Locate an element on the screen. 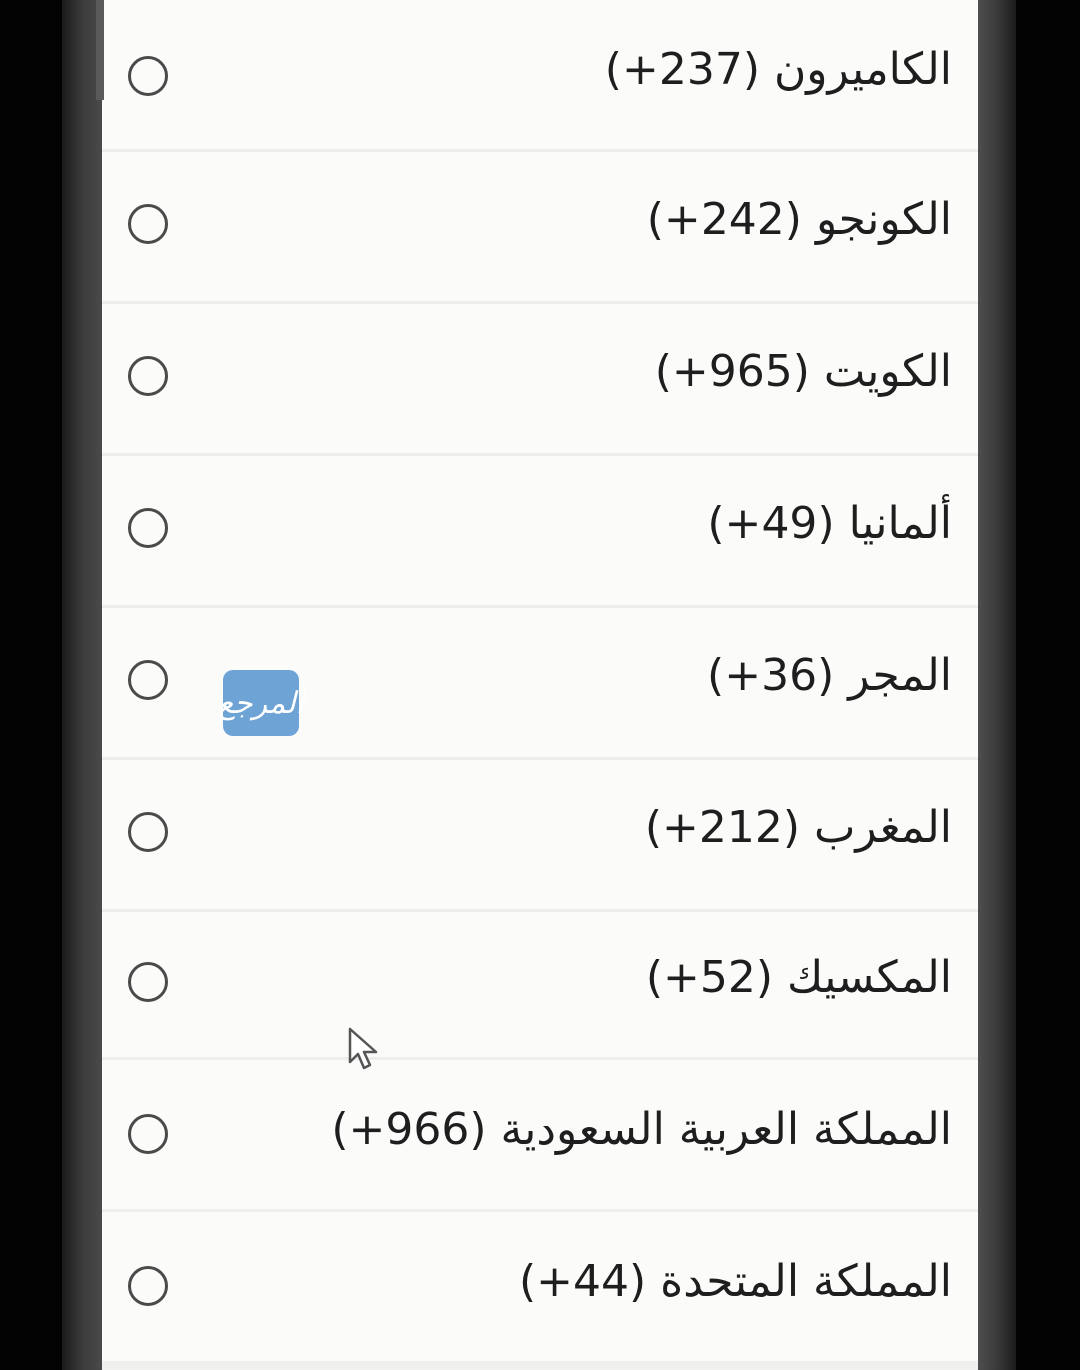 The height and width of the screenshot is (1370, 1080). list-bottom-edge is located at coordinates (540, 1366).